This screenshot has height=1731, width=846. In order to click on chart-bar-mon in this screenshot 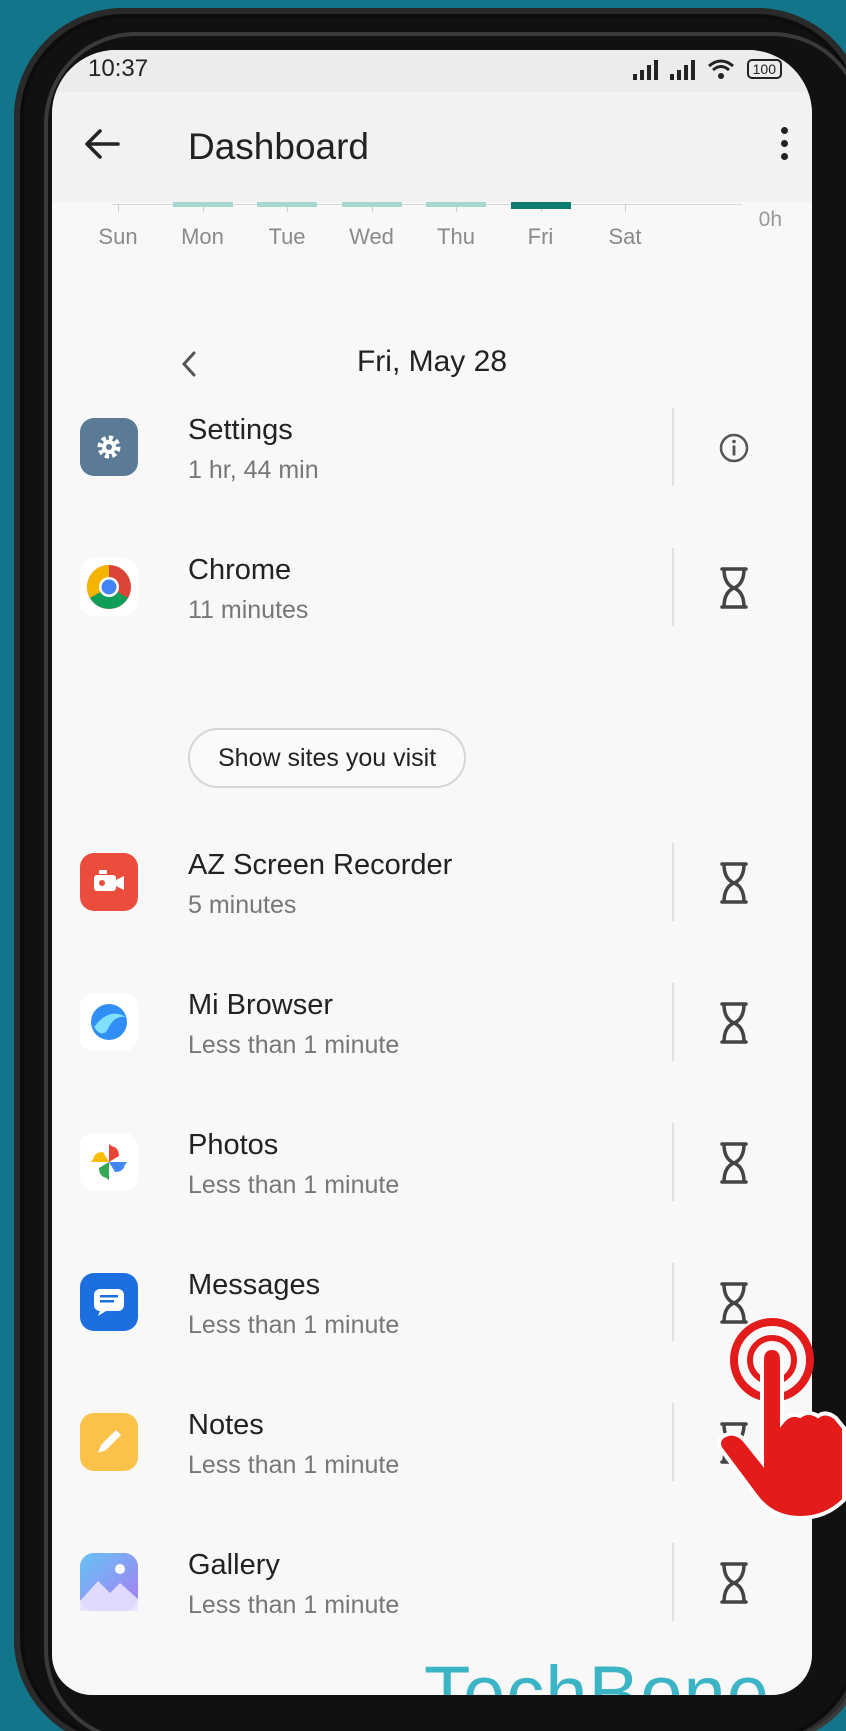, I will do `click(202, 204)`.